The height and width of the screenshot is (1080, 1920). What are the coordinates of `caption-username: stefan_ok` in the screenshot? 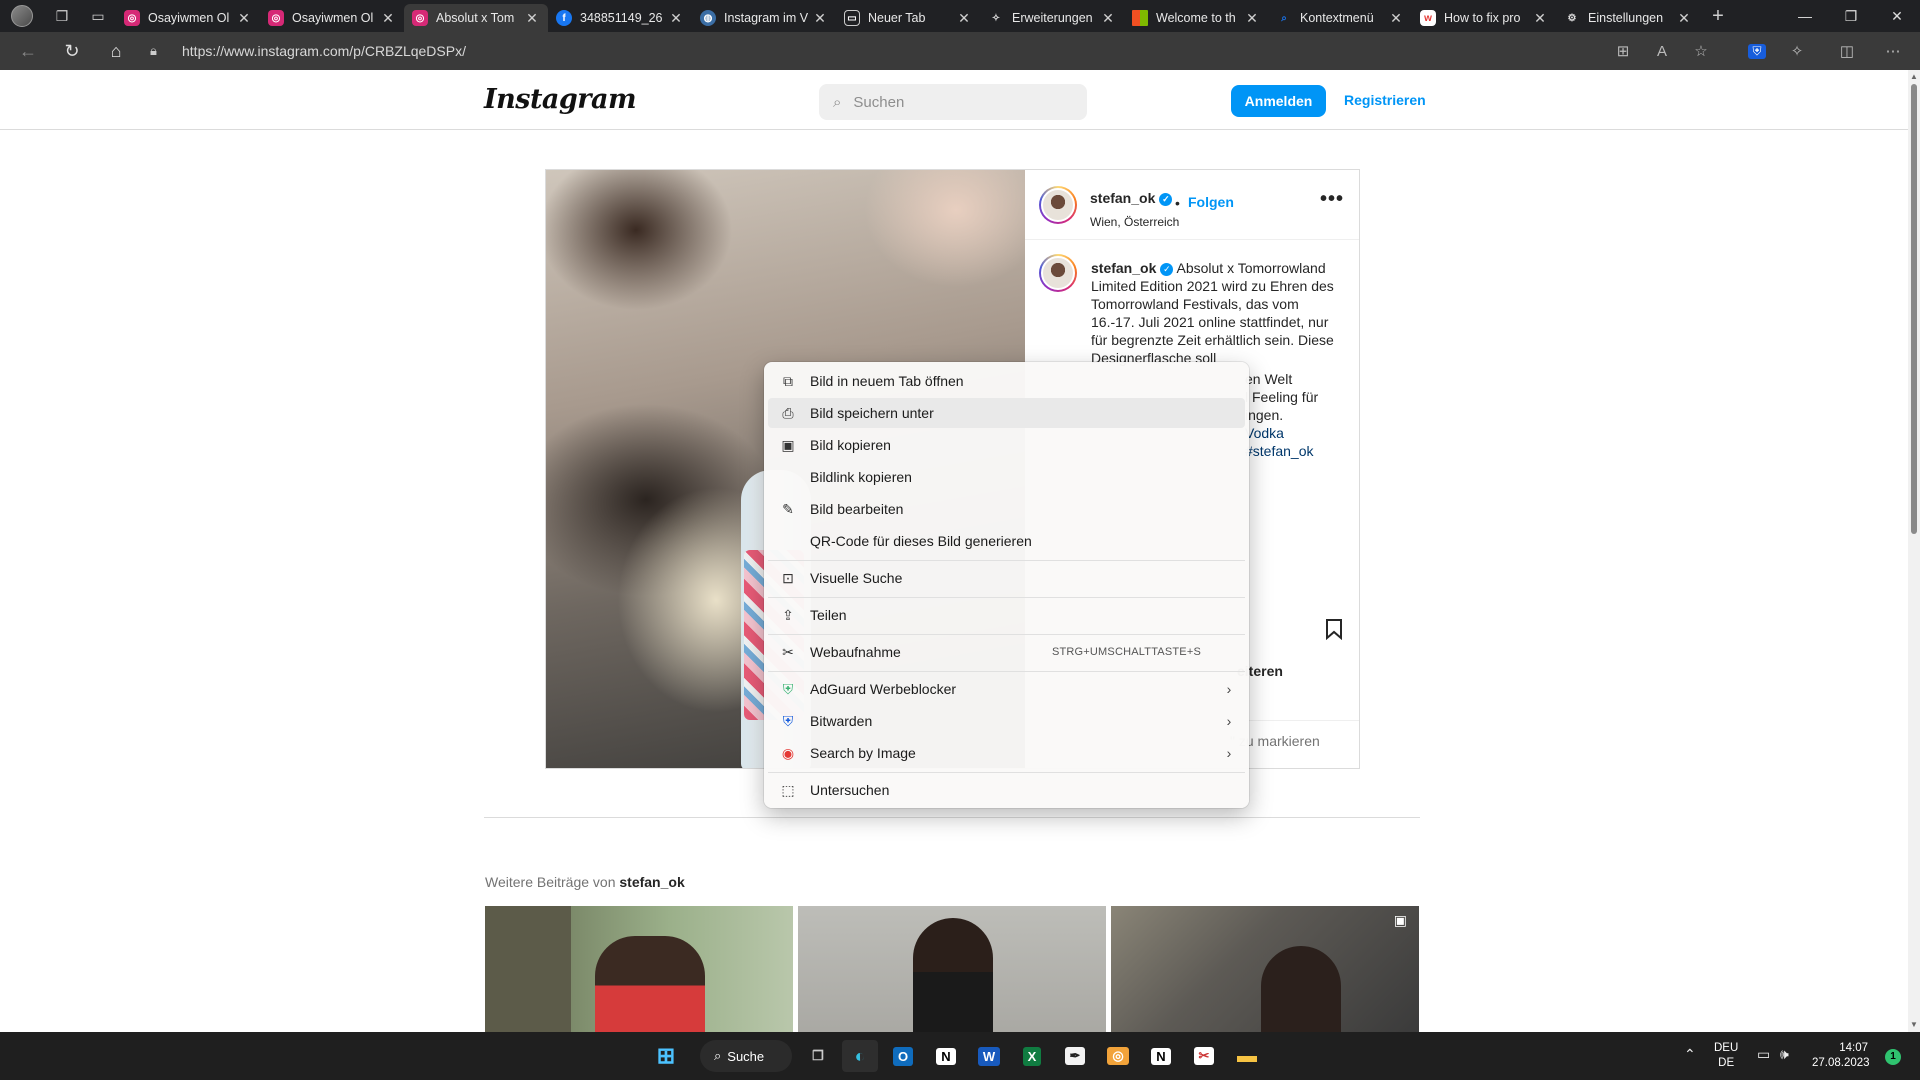 It's located at (1123, 268).